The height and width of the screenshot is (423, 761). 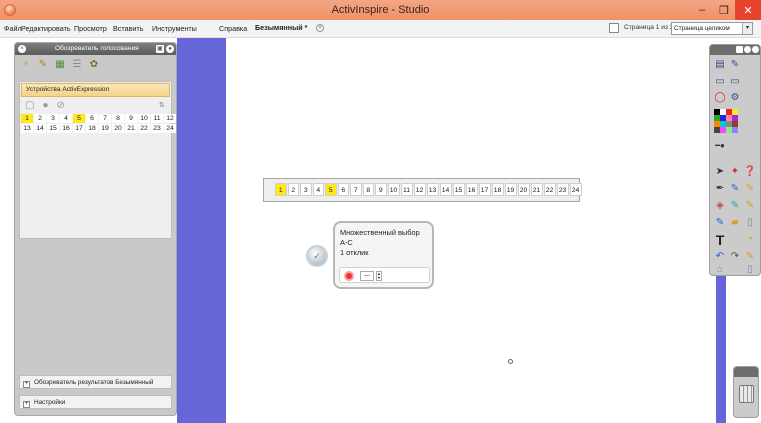 I want to click on shape-icon: ✎, so click(x=735, y=206).